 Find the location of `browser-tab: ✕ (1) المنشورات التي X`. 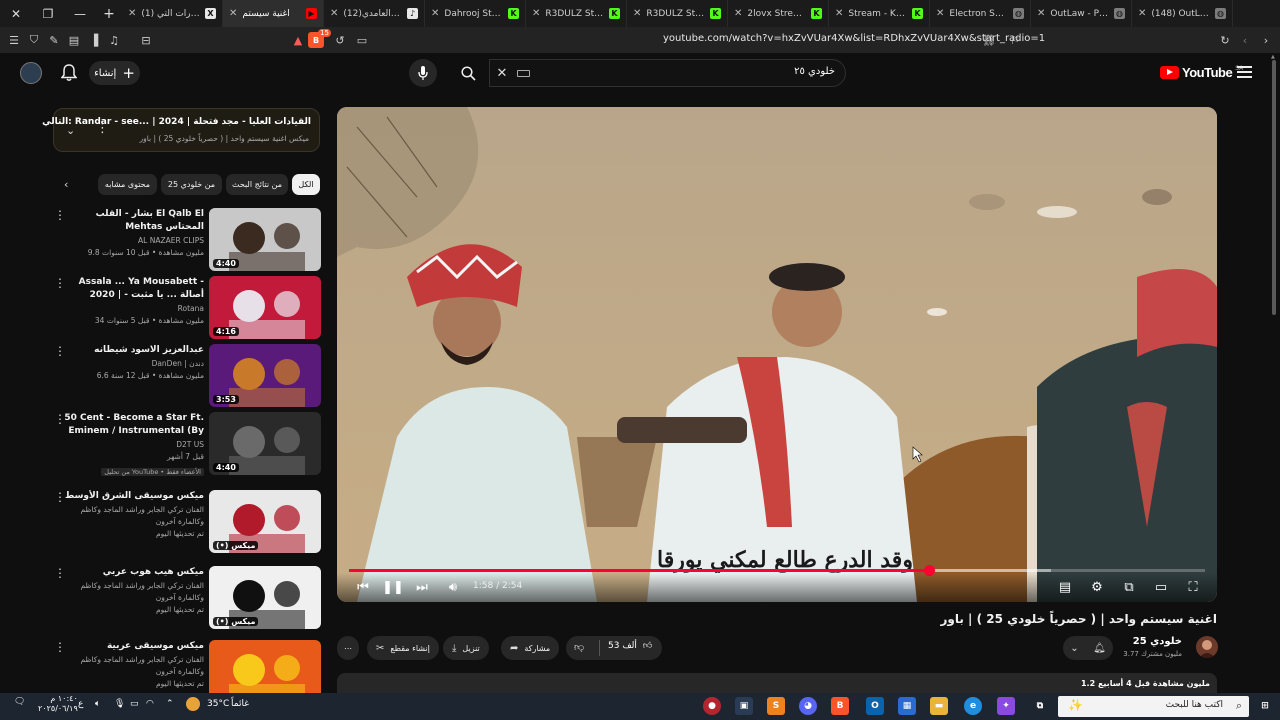

browser-tab: ✕ (1) المنشورات التي X is located at coordinates (172, 13).